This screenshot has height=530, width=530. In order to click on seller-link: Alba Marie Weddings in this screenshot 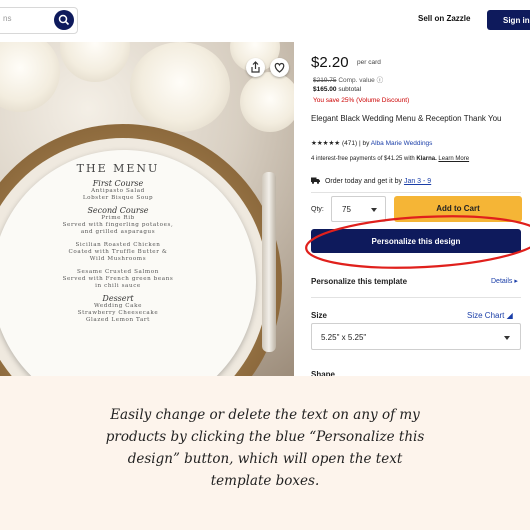, I will do `click(402, 143)`.